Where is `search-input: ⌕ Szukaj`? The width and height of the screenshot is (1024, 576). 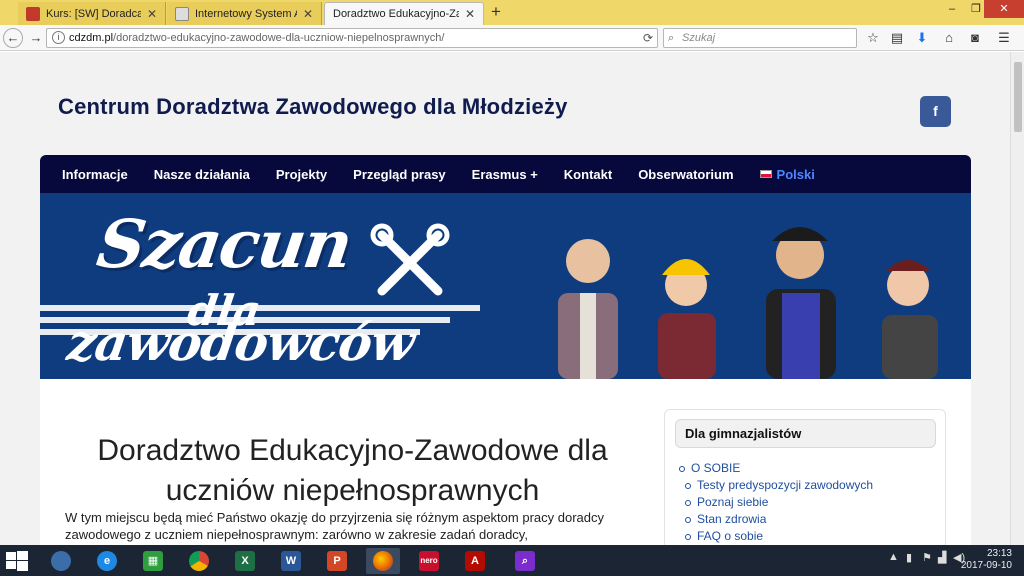
search-input: ⌕ Szukaj is located at coordinates (760, 38).